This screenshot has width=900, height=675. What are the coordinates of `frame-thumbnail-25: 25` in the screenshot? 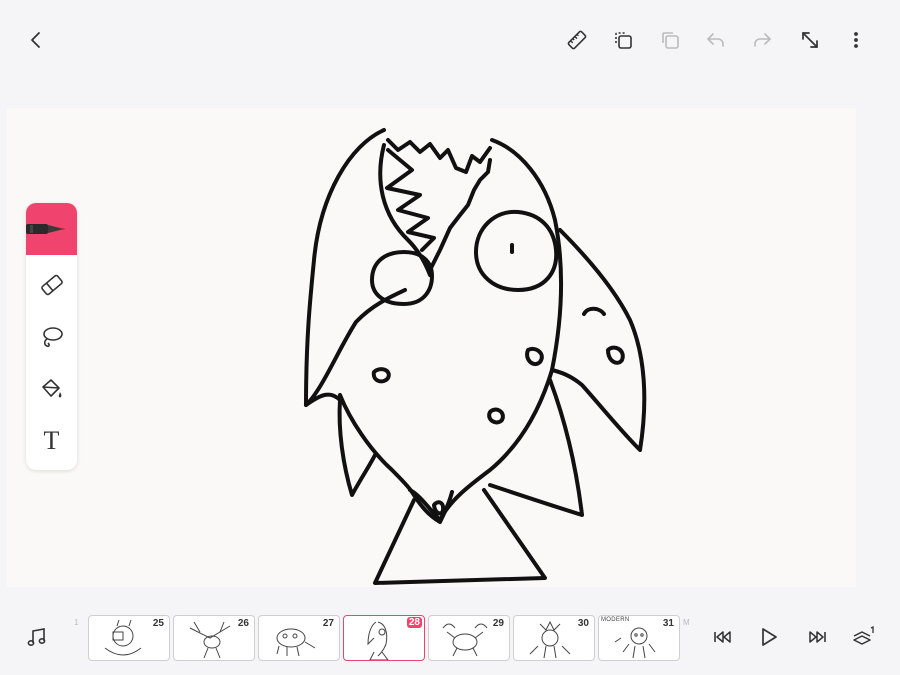 It's located at (129, 638).